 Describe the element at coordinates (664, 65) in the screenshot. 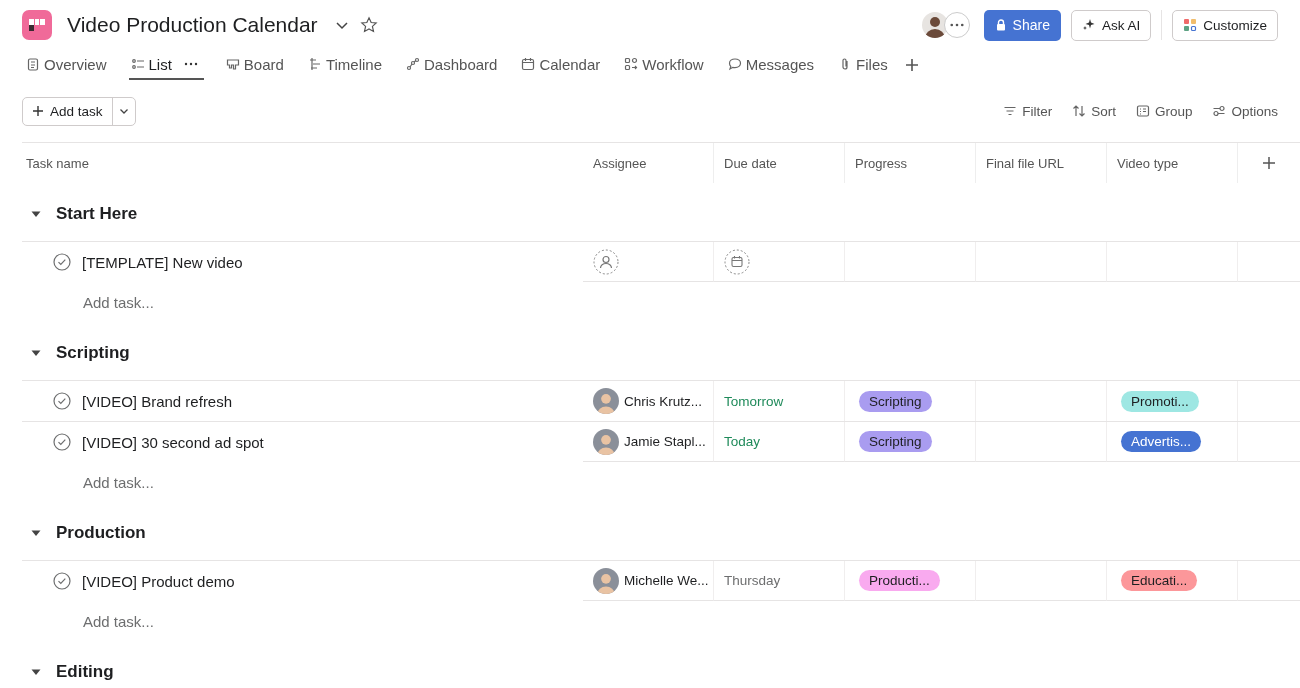

I see `view-tab: Workflow` at that location.